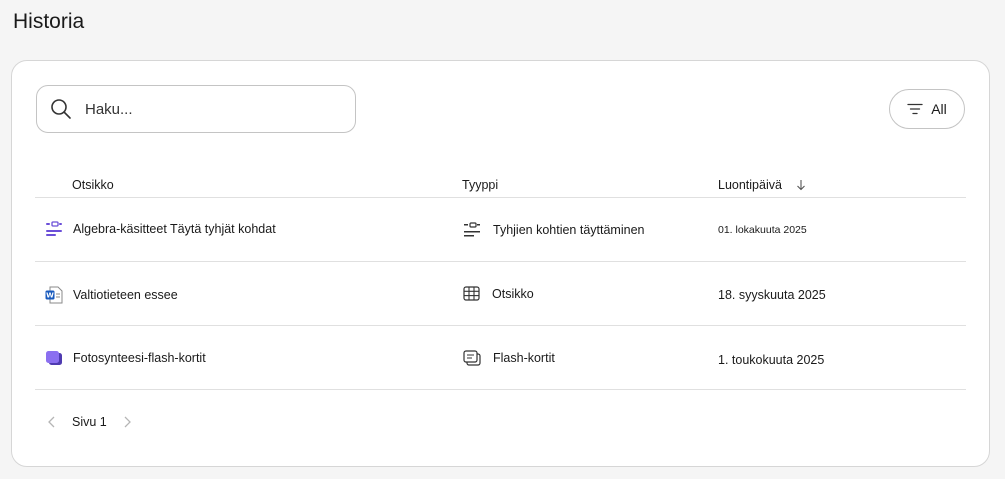 This screenshot has height=479, width=1005. I want to click on row-type-cell: Otsikko, so click(498, 293).